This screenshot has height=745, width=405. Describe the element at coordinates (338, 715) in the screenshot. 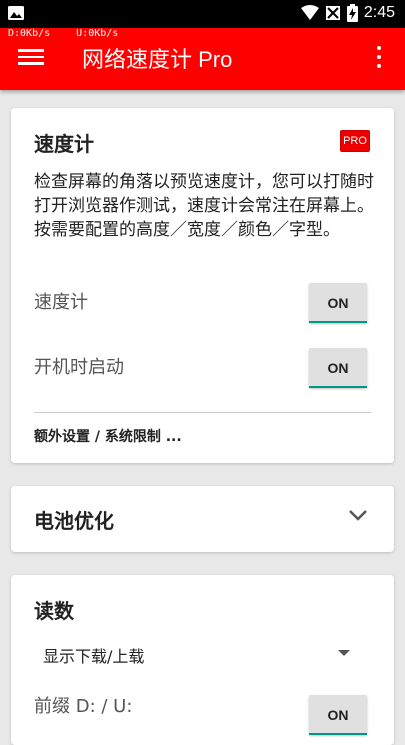

I see `prefix-toggle-button: ON` at that location.